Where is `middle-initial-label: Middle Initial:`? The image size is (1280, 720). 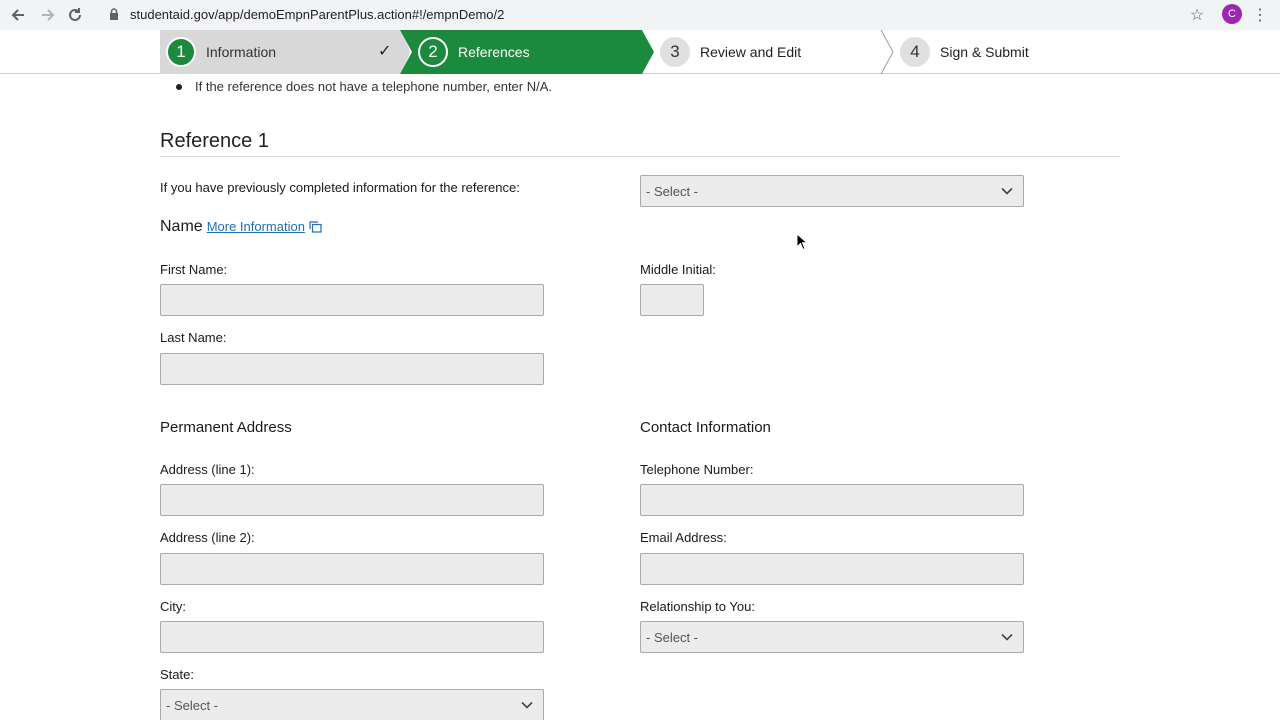 middle-initial-label: Middle Initial: is located at coordinates (678, 269).